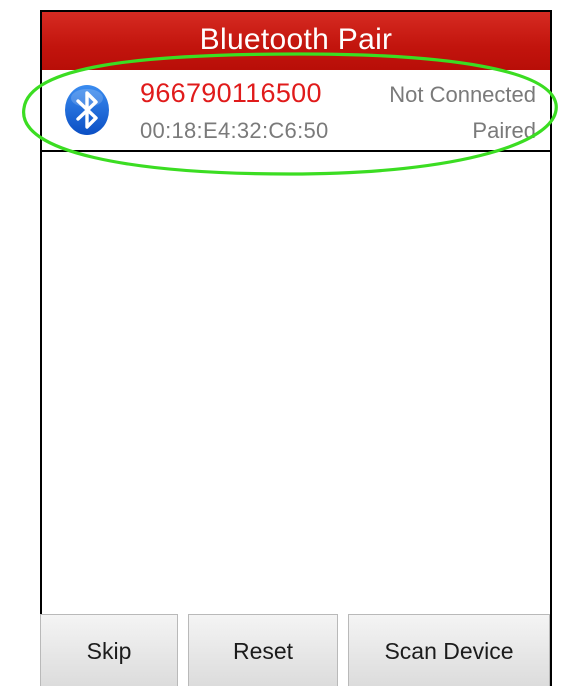 This screenshot has width=563, height=687. I want to click on skip-button: Skip, so click(109, 650).